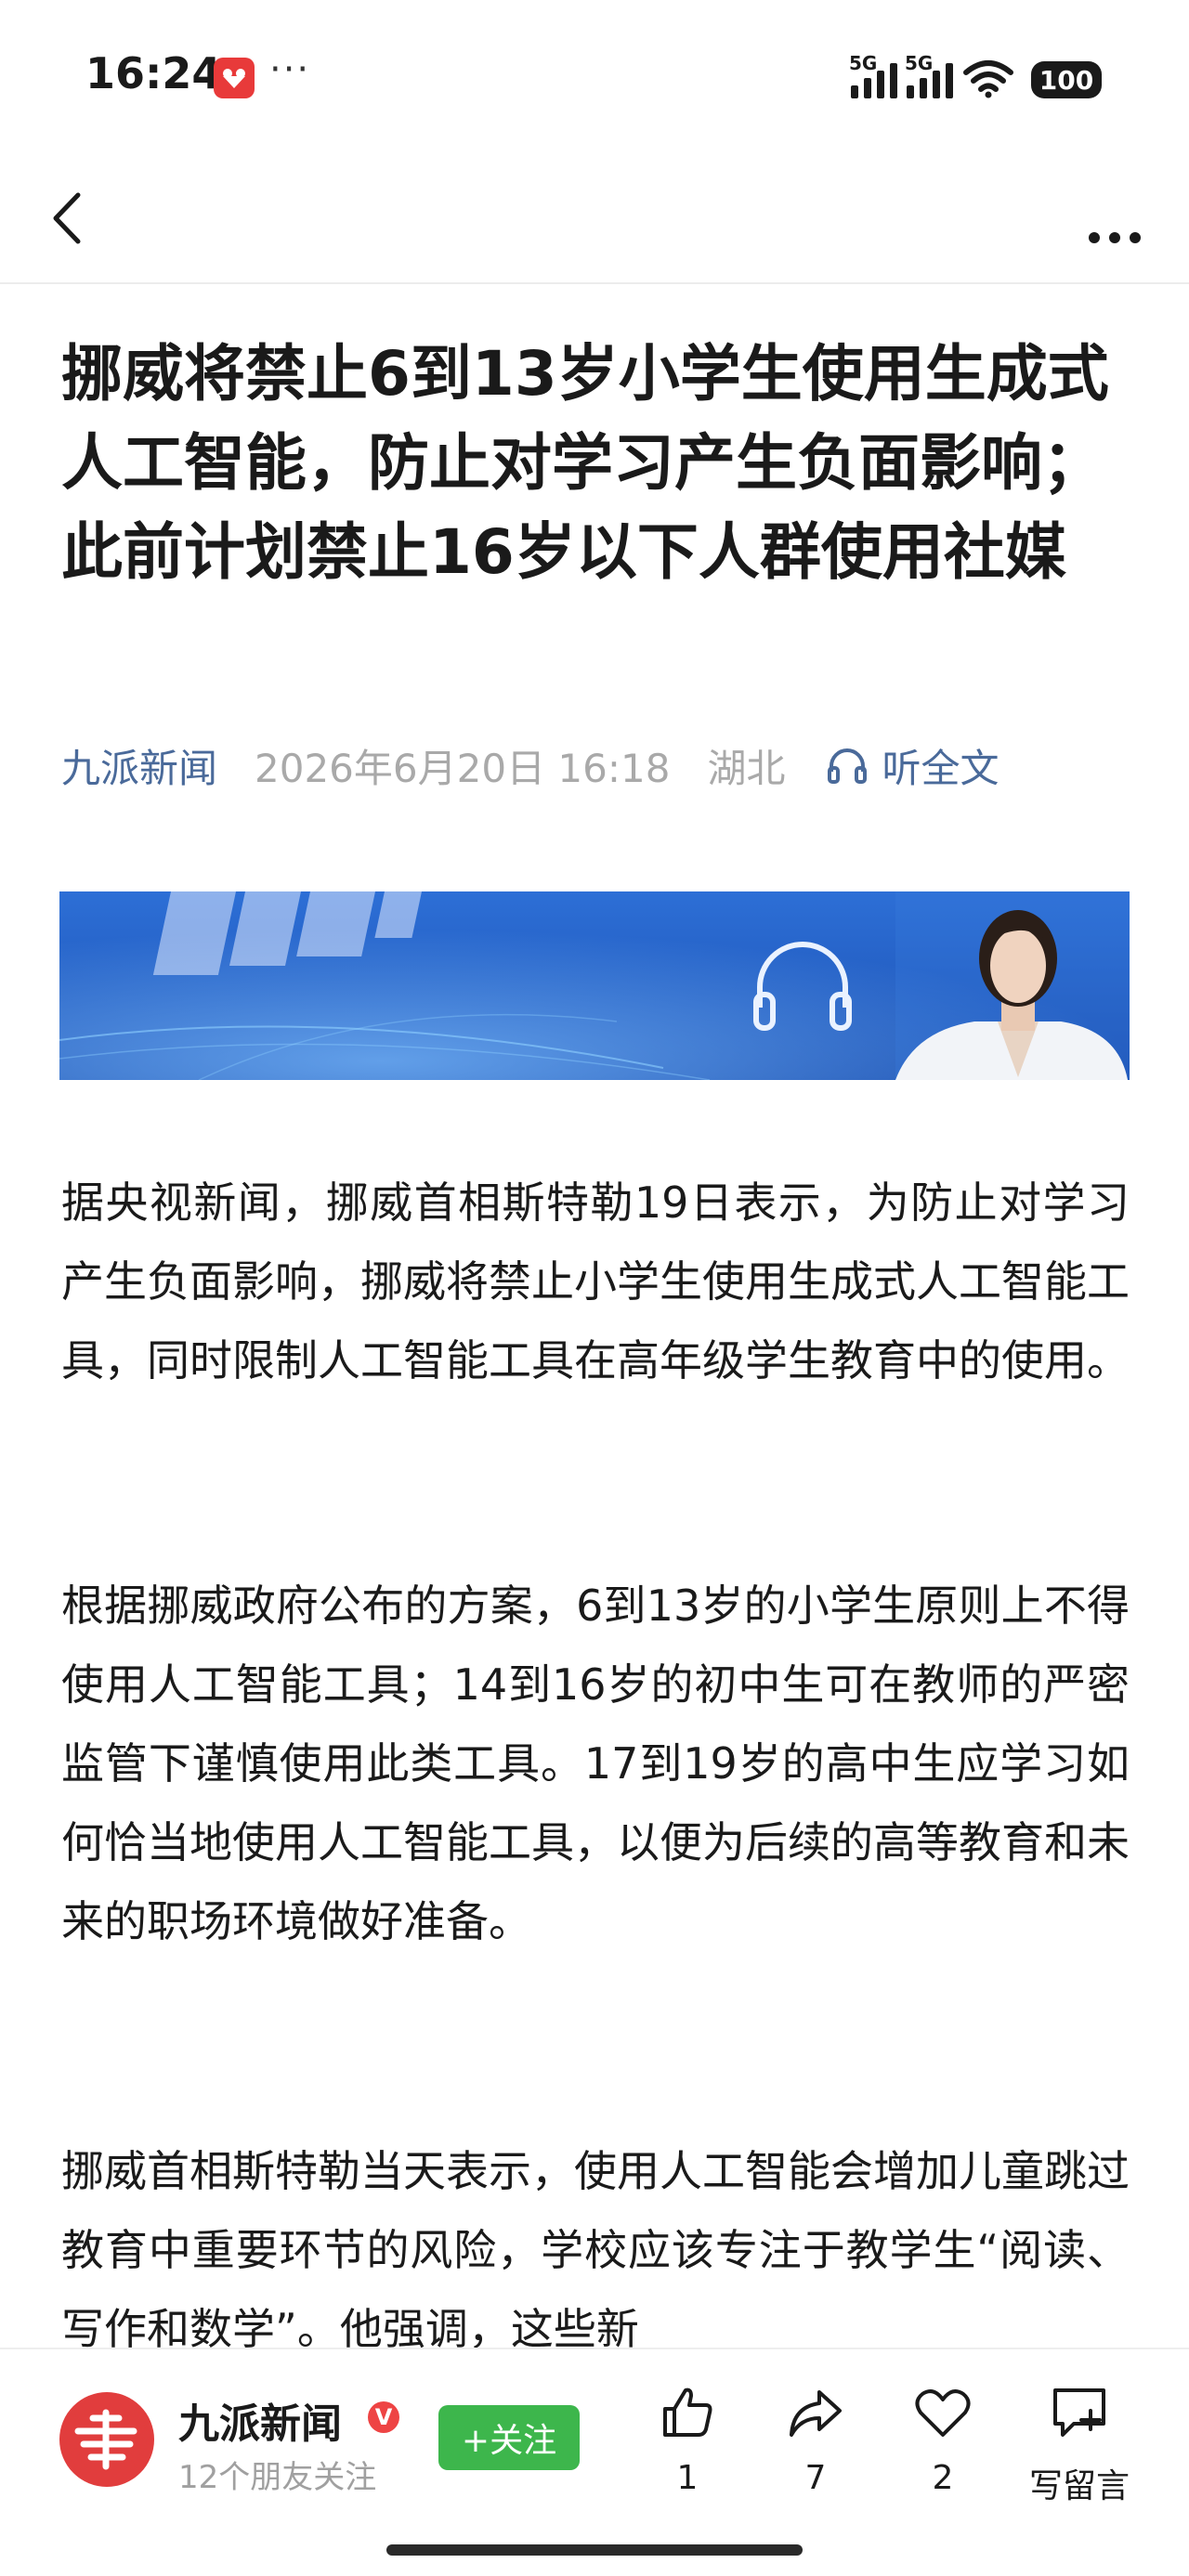  What do you see at coordinates (943, 2413) in the screenshot?
I see `heart-icon` at bounding box center [943, 2413].